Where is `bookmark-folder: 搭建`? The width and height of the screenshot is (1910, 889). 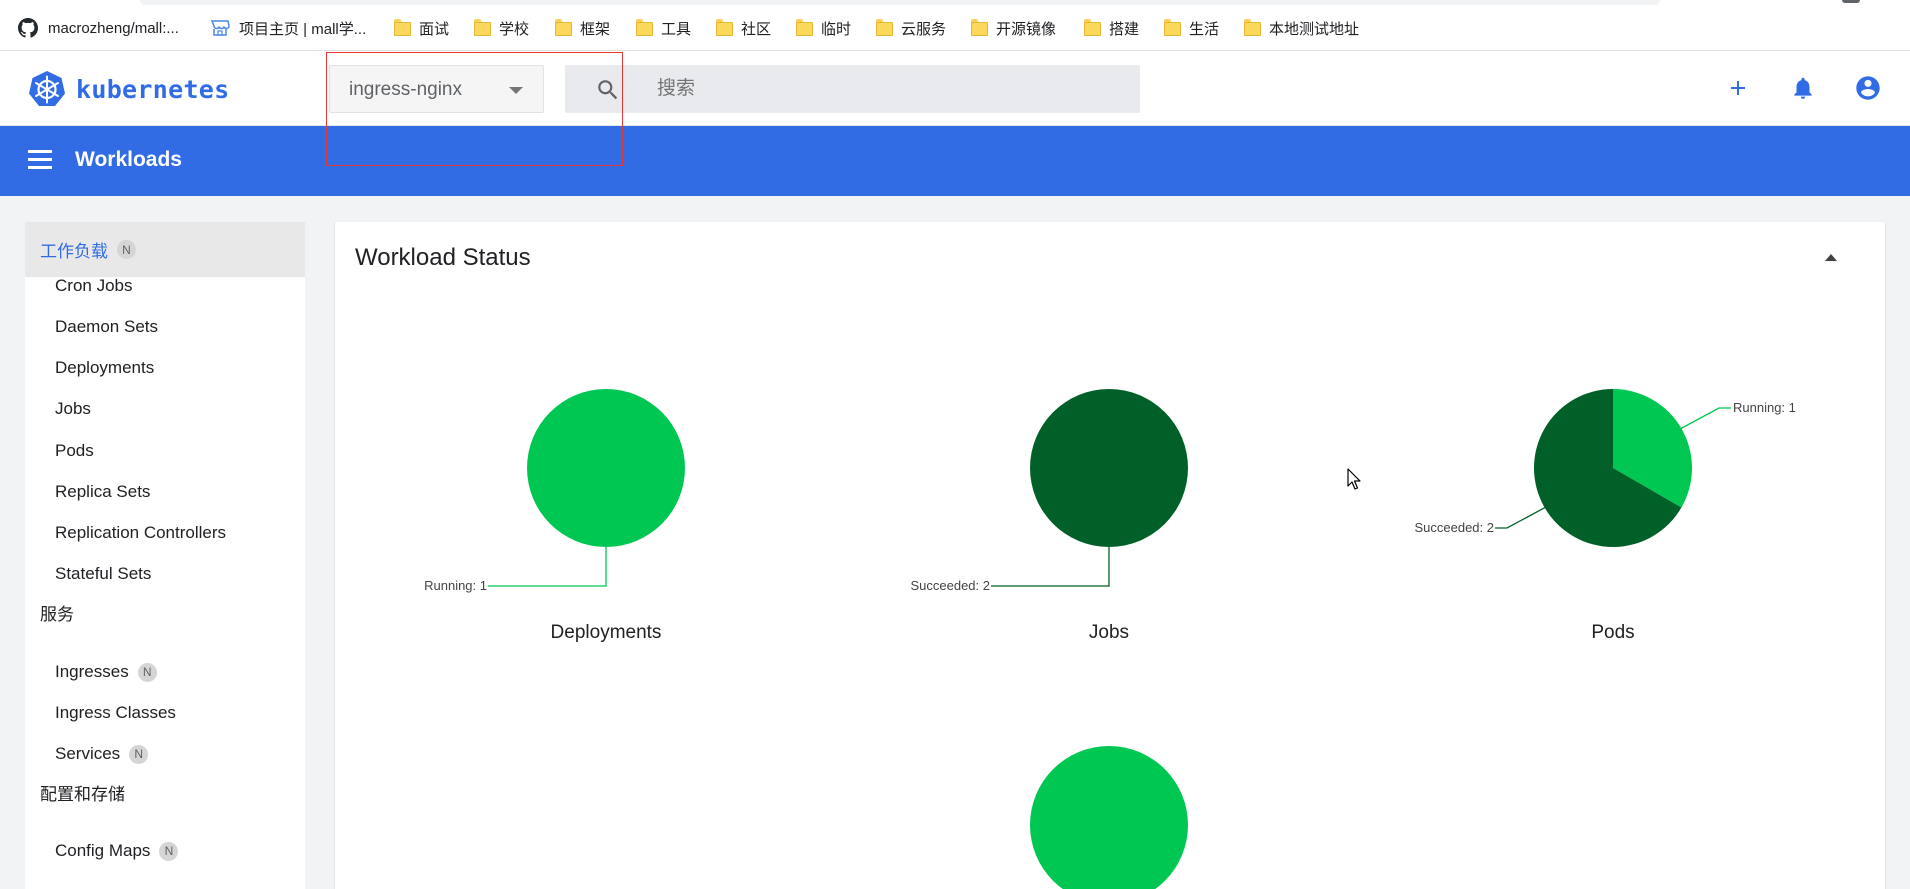
bookmark-folder: 搭建 is located at coordinates (1111, 28).